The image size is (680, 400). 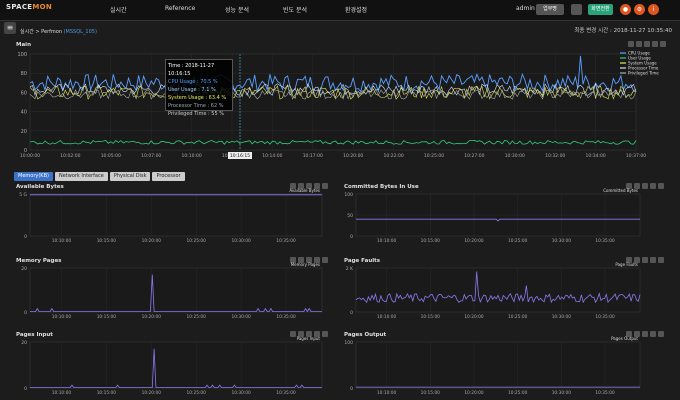 I want to click on legend-label: Privileged Time, so click(x=643, y=73).